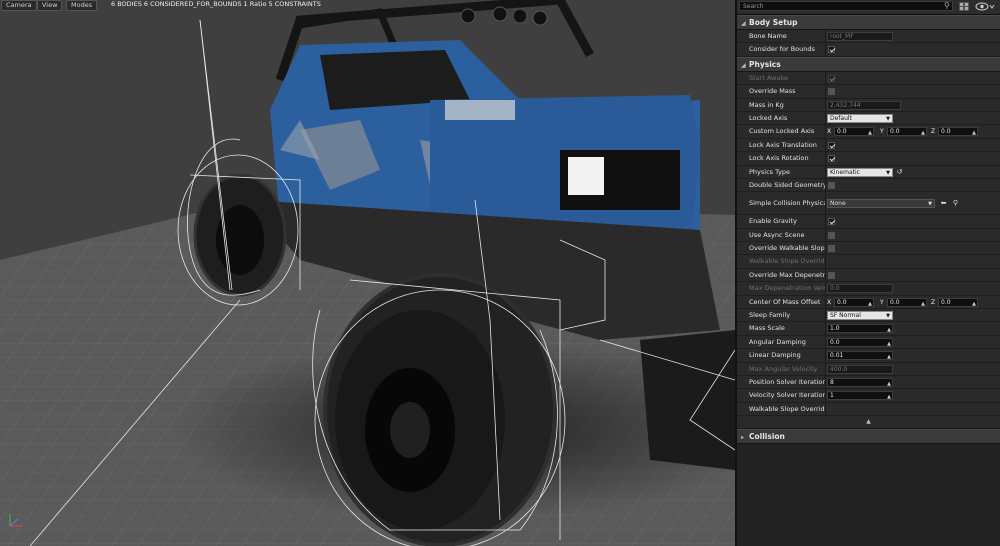  Describe the element at coordinates (860, 172) in the screenshot. I see `physics-type-dropdown: Kinematic ▼` at that location.